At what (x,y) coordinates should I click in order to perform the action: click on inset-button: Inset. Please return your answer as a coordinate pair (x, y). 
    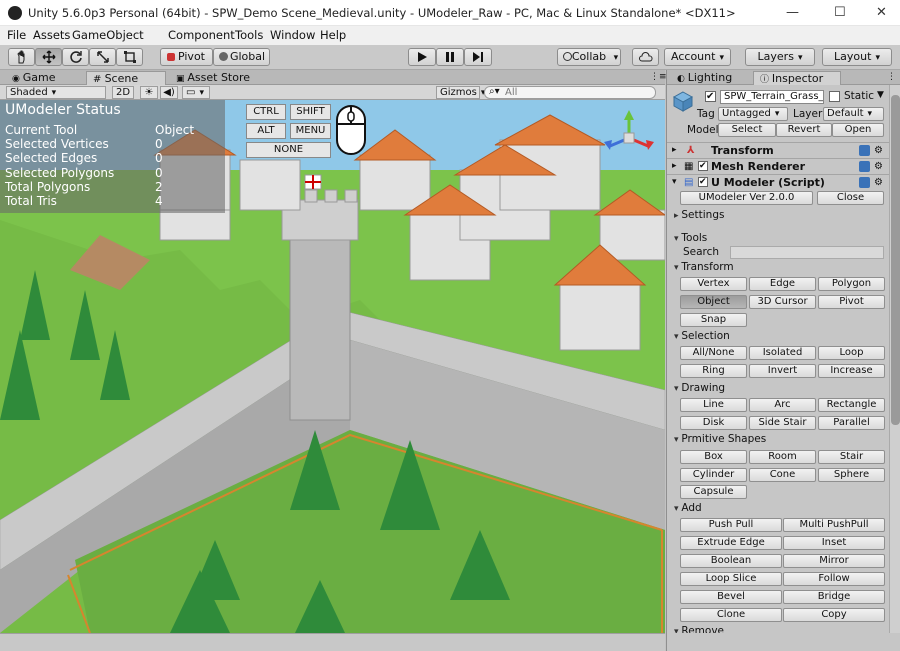
    Looking at the image, I should click on (834, 543).